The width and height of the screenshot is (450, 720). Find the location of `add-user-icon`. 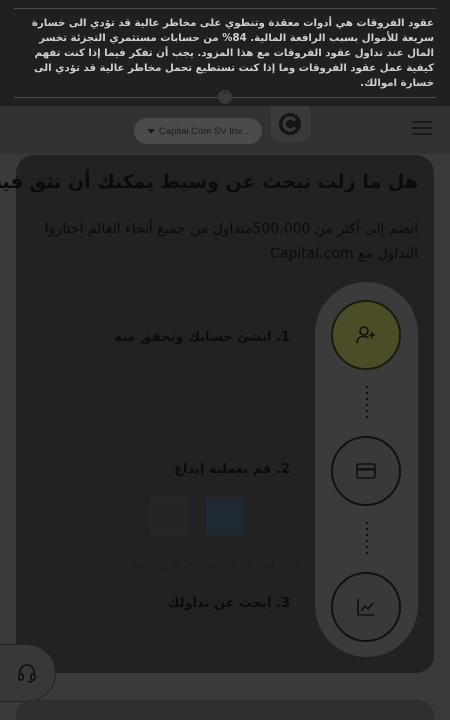

add-user-icon is located at coordinates (365, 335).